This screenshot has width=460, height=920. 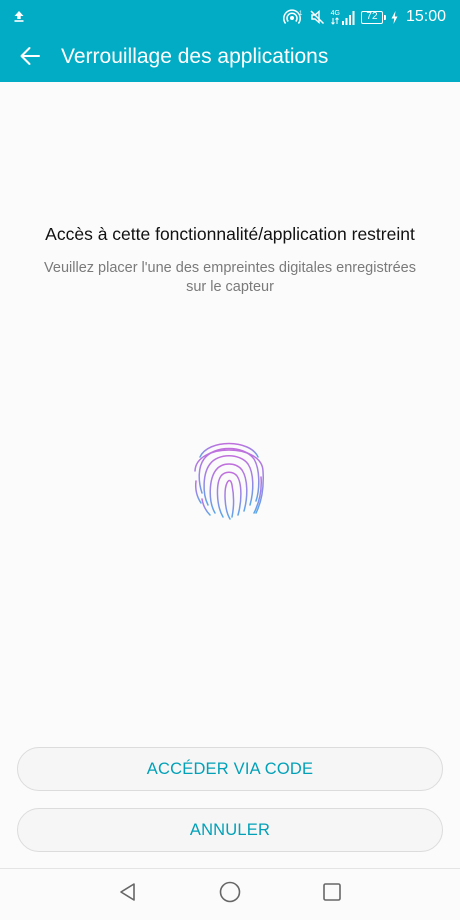 What do you see at coordinates (317, 17) in the screenshot?
I see `mute-icon` at bounding box center [317, 17].